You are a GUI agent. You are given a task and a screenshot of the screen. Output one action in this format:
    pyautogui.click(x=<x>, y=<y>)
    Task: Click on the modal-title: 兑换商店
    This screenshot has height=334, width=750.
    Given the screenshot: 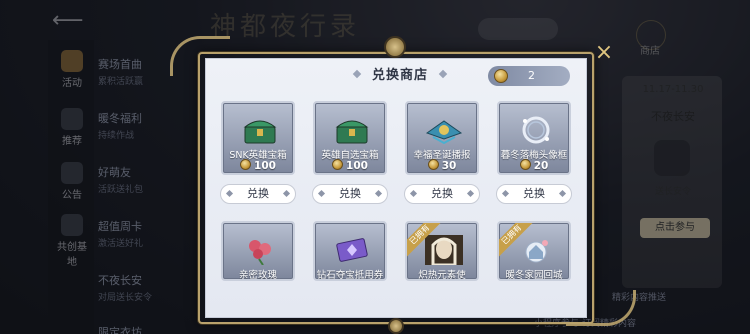 What is the action you would take?
    pyautogui.click(x=399, y=75)
    